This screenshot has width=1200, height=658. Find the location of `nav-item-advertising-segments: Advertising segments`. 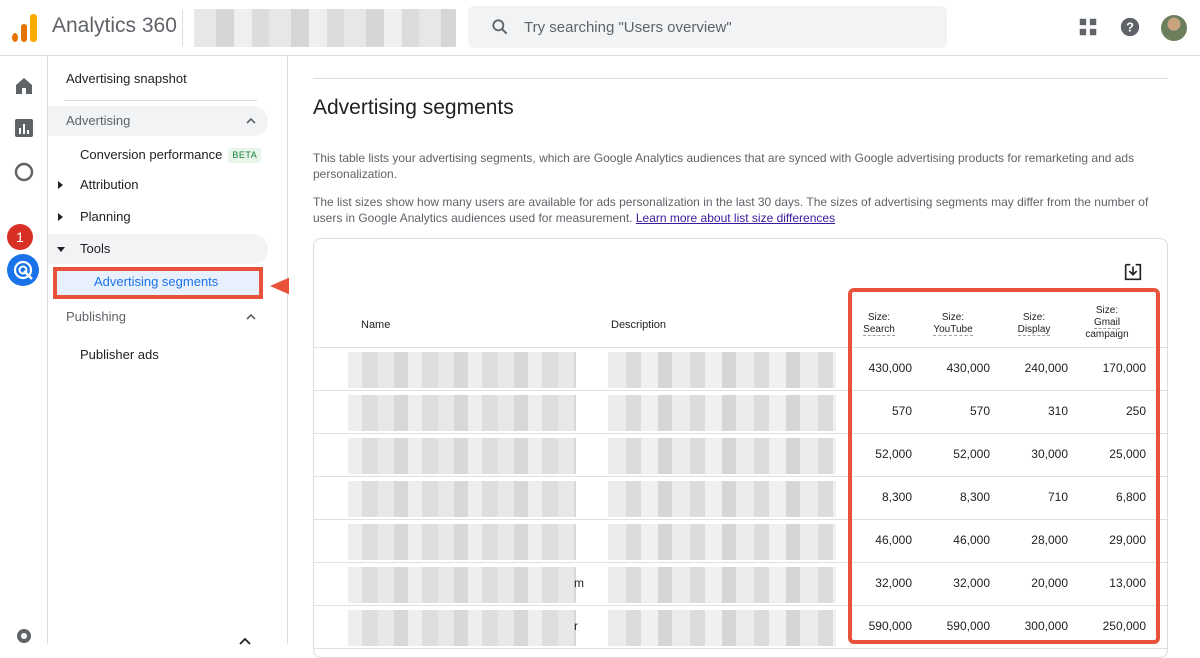

nav-item-advertising-segments: Advertising segments is located at coordinates (158, 283).